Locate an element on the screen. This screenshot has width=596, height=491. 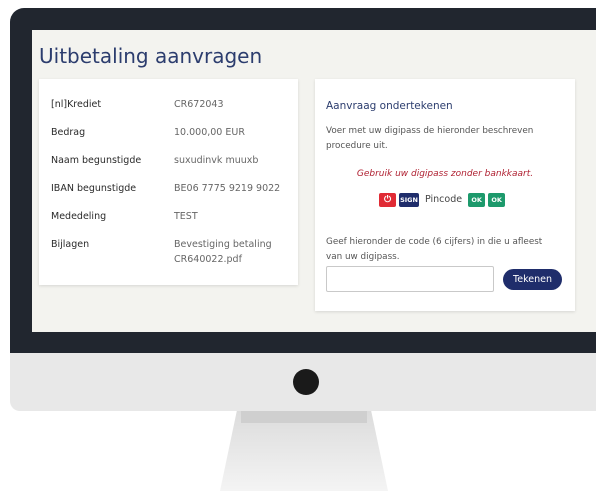
monitor-stand is located at coordinates (304, 451).